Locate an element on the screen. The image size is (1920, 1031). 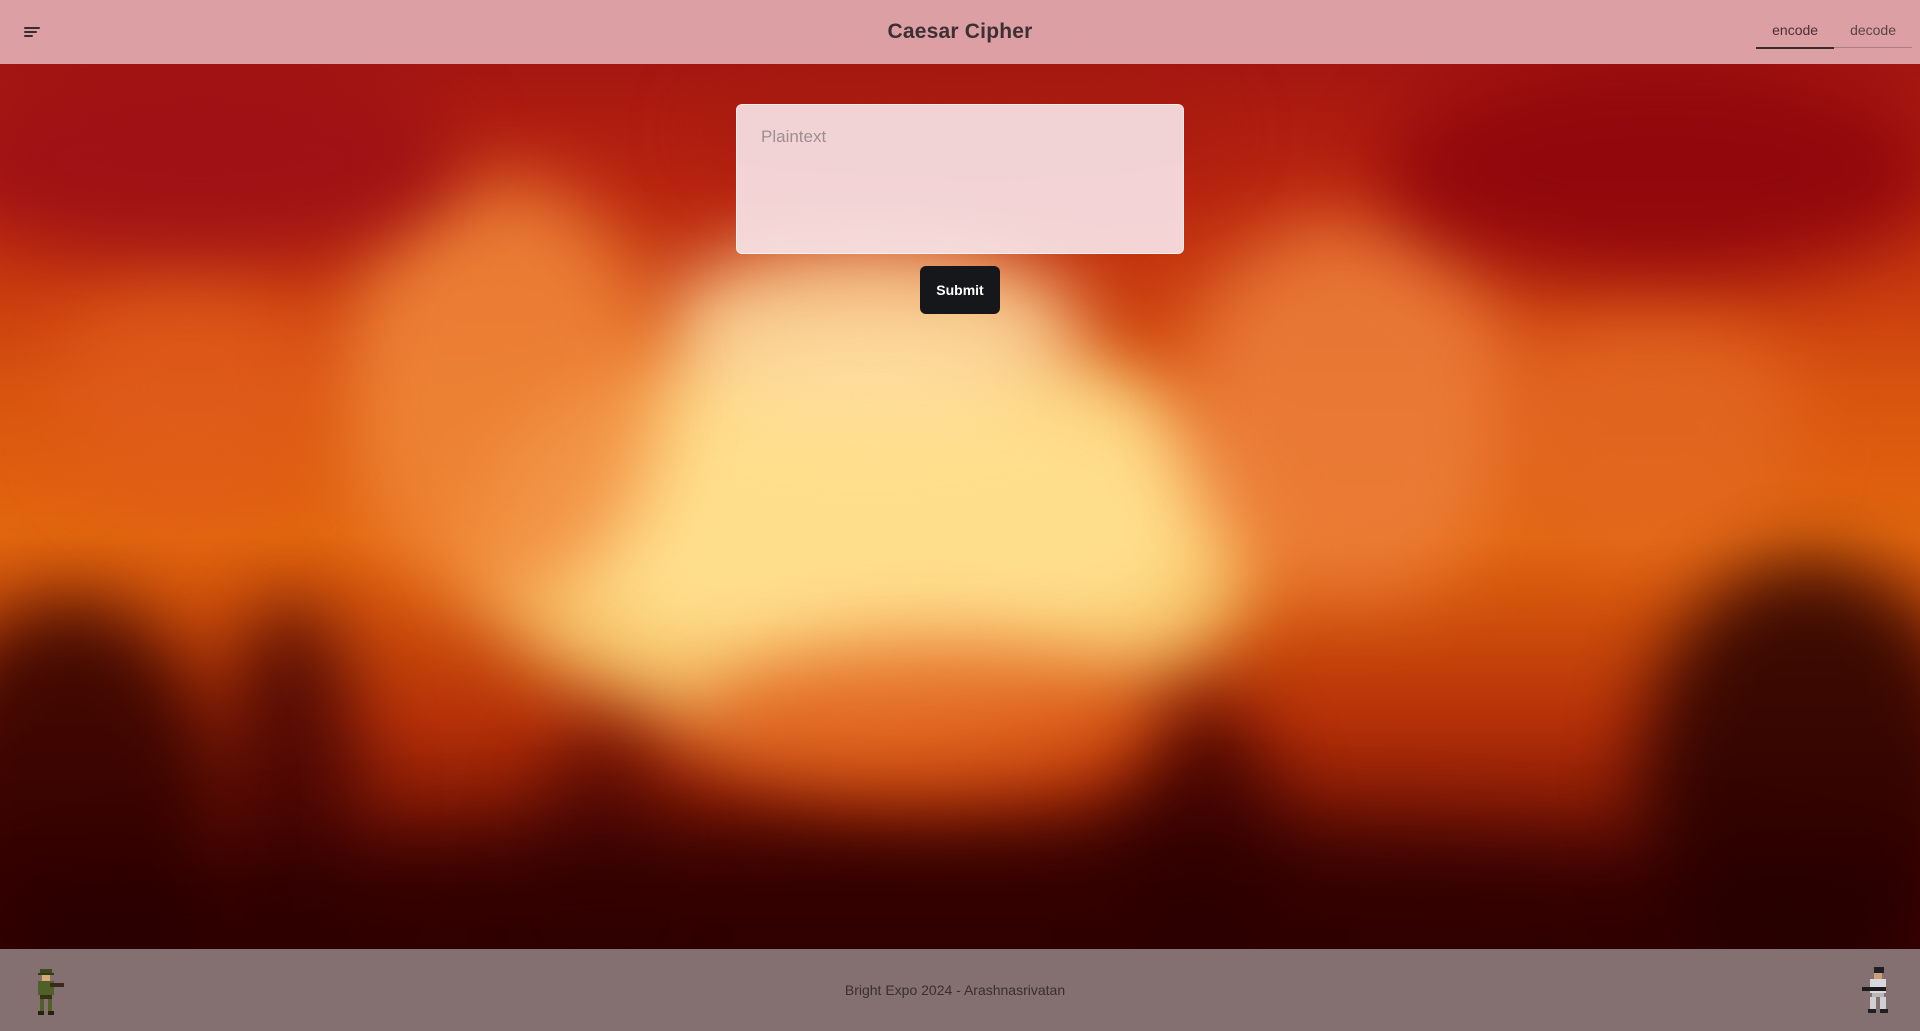
tab-encode: encode is located at coordinates (1795, 32).